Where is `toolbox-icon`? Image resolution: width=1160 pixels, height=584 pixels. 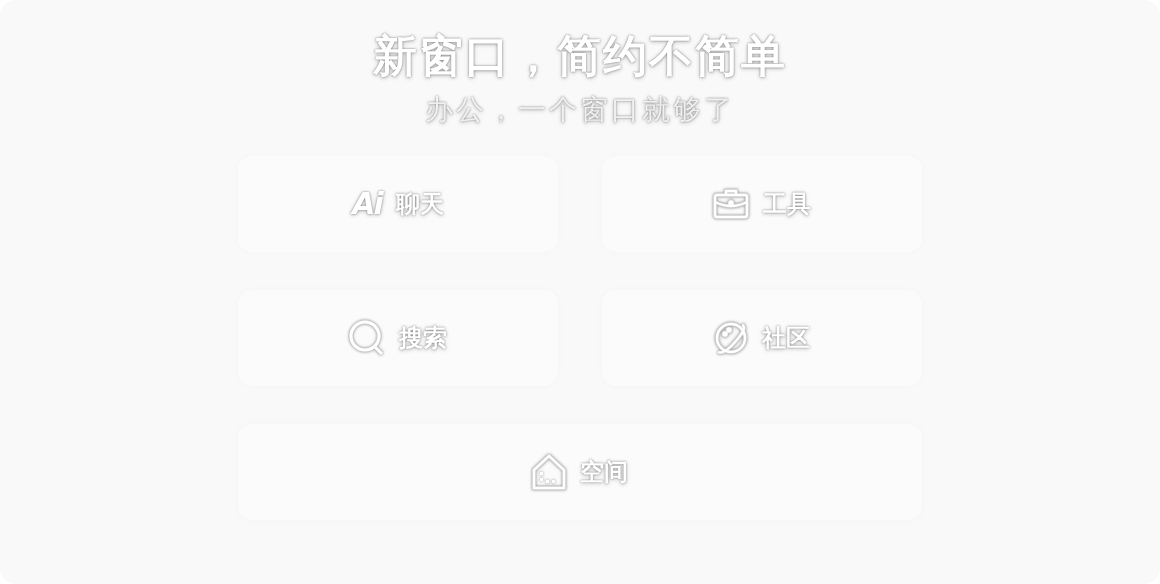 toolbox-icon is located at coordinates (731, 204).